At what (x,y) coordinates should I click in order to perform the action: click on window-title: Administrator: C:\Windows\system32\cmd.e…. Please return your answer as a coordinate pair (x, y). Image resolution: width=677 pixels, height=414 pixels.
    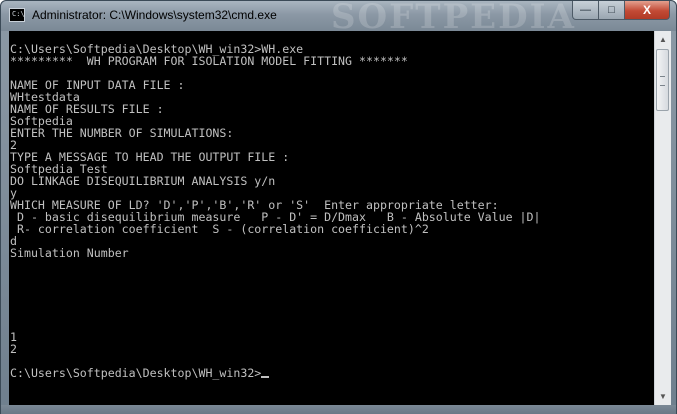
    Looking at the image, I should click on (154, 15).